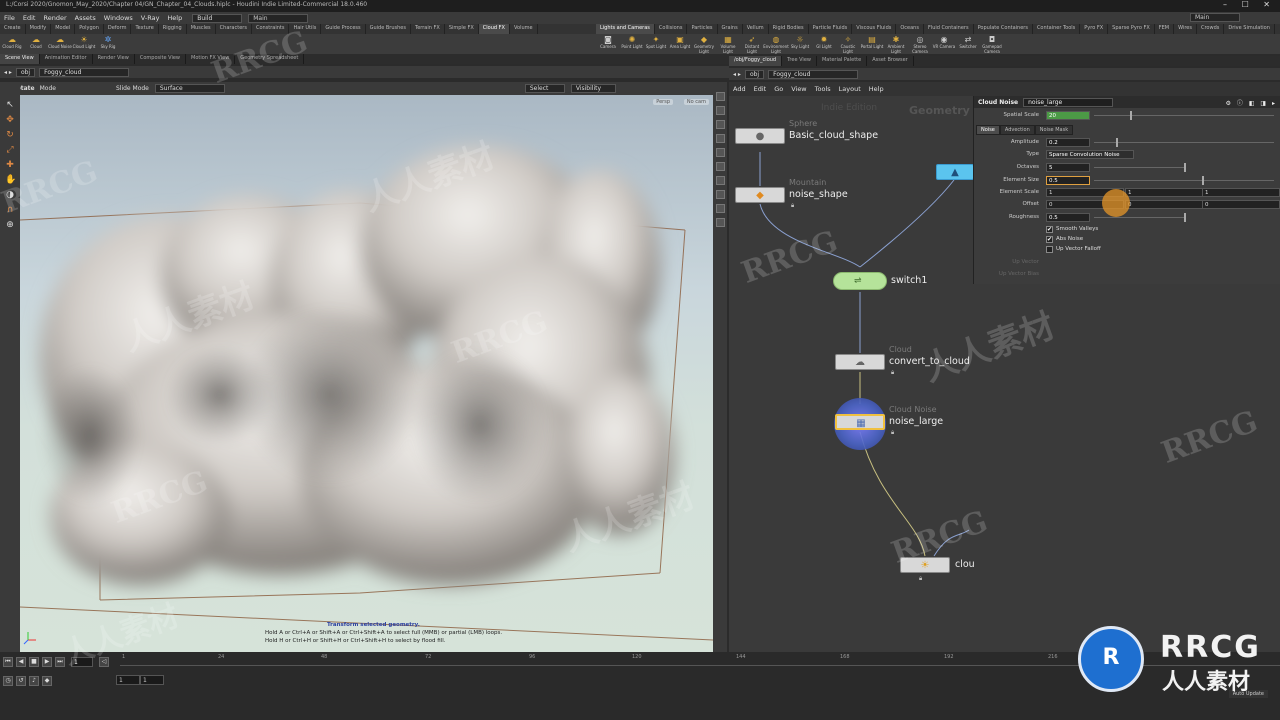  Describe the element at coordinates (704, 44) in the screenshot. I see `tool-geometry-light: ◆ Geometry Light` at that location.